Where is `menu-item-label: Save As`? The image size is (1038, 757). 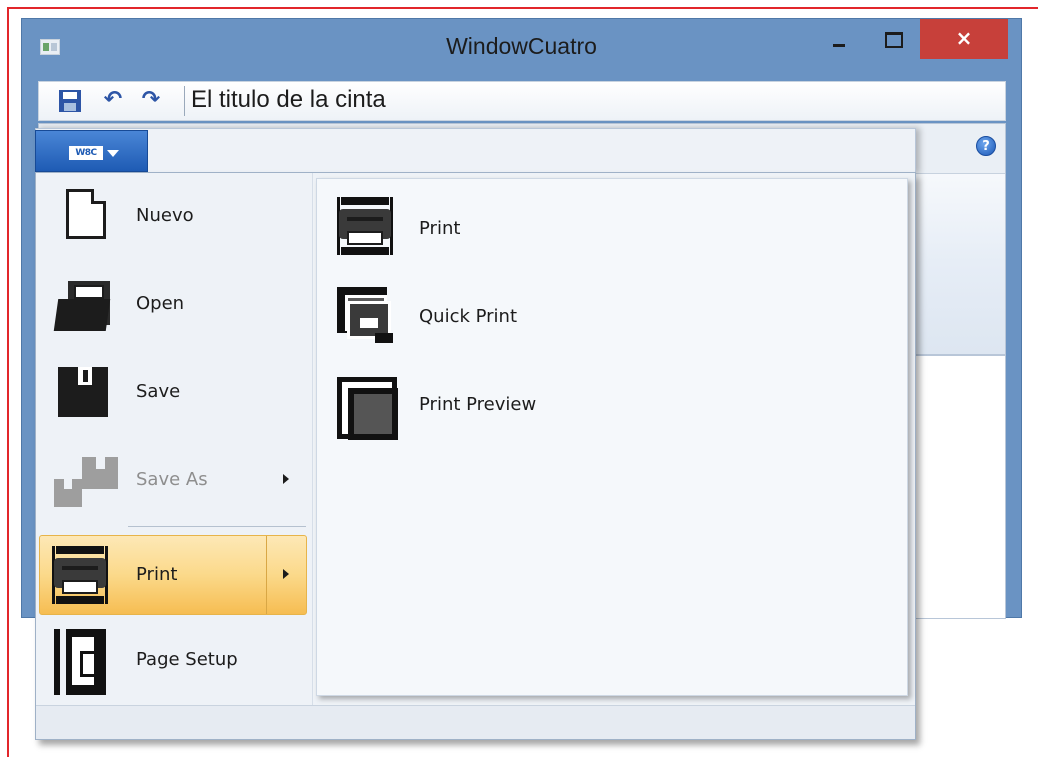
menu-item-label: Save As is located at coordinates (172, 479).